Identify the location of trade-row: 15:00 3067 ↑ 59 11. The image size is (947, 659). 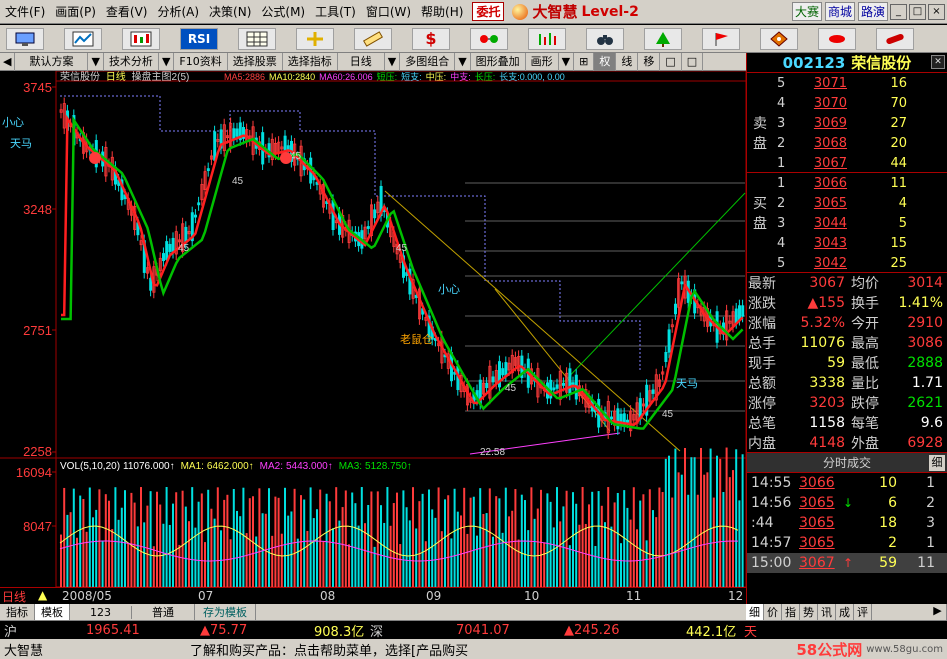
(847, 563).